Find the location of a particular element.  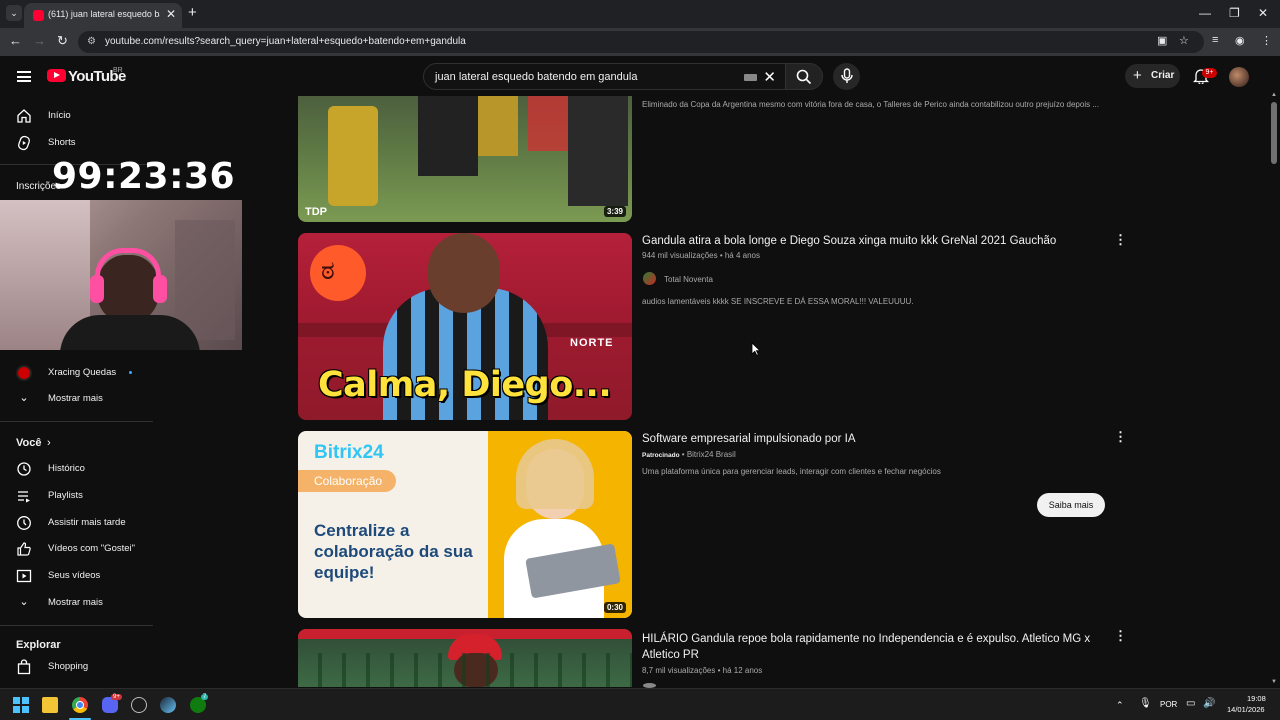

ad-meta: Patrocinado • Bitrix24 Brasil is located at coordinates (689, 454).